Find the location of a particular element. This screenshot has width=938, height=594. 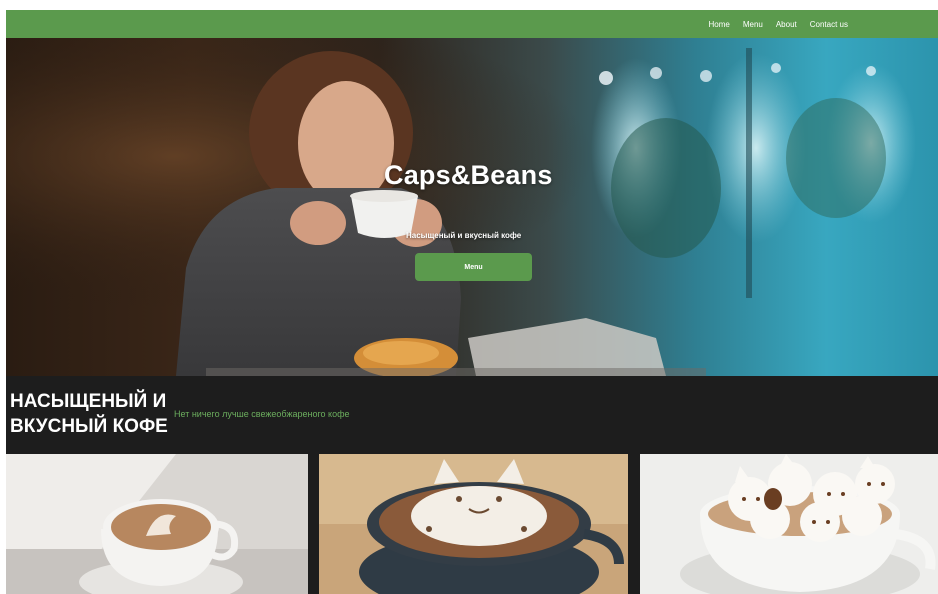

hero-subtitle: Насыщеный и вкусный кофе is located at coordinates (464, 235).